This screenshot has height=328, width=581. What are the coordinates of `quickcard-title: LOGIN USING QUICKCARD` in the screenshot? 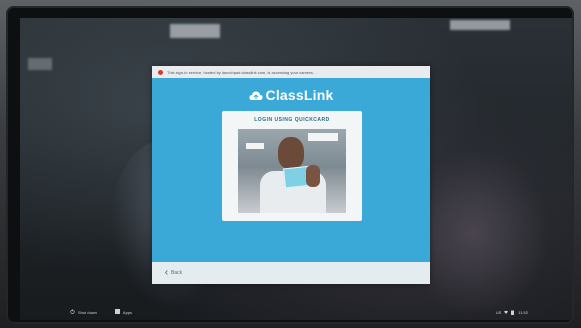 It's located at (292, 120).